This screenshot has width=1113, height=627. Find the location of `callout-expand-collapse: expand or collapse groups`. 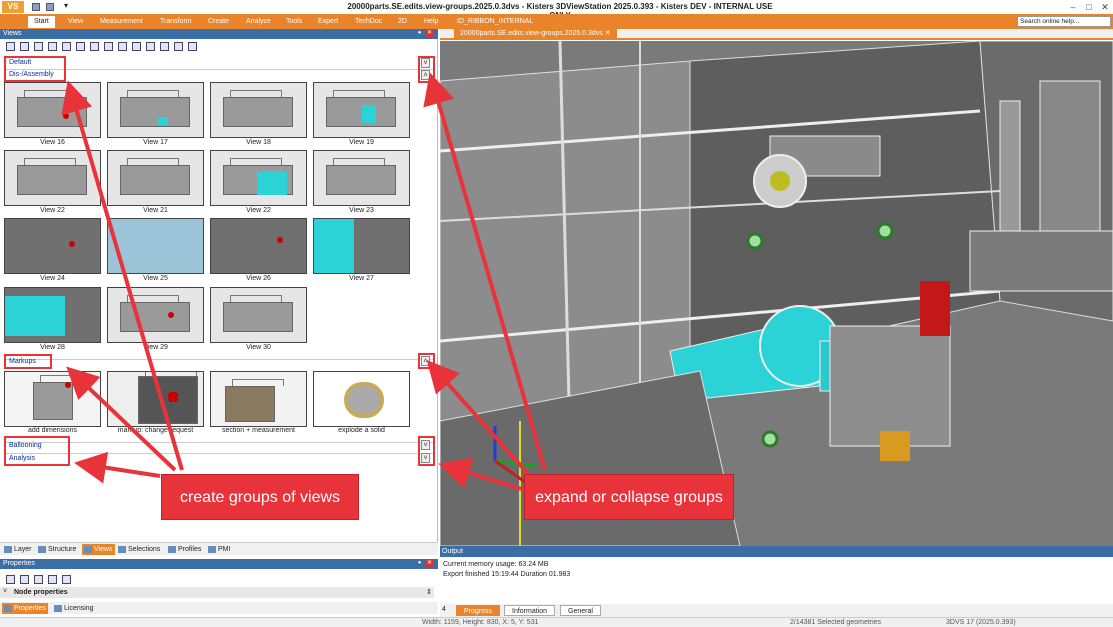

callout-expand-collapse: expand or collapse groups is located at coordinates (629, 497).